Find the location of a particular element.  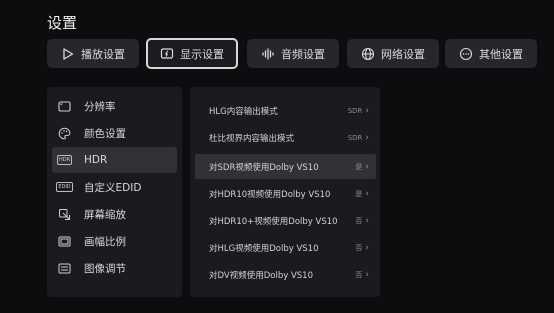

option-row-dolby-vision-output-mode: 杜比视界内容输出模式 SDR › is located at coordinates (285, 137).